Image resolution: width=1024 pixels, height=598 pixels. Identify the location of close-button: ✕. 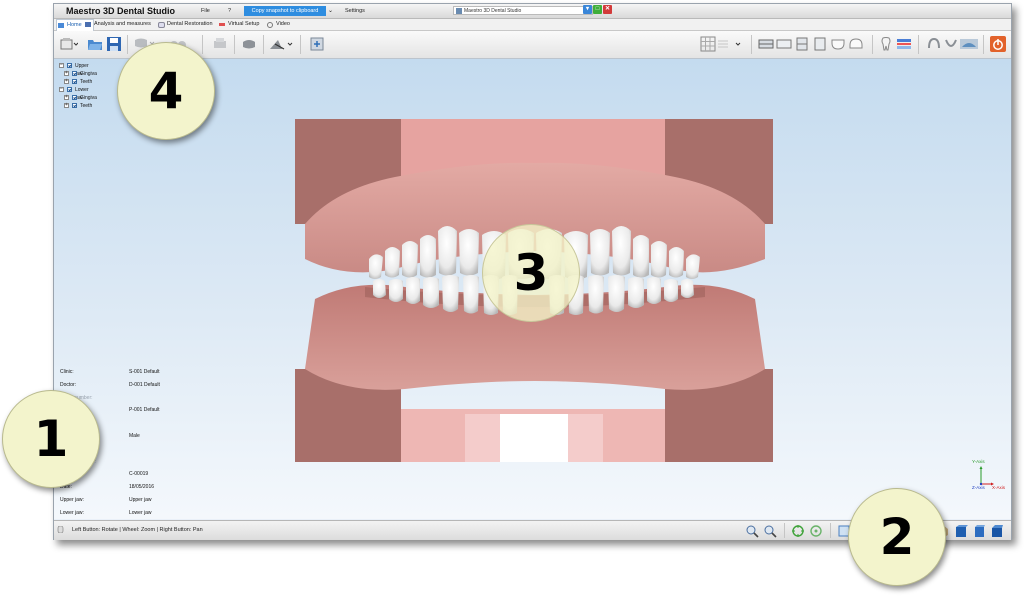
(607, 9).